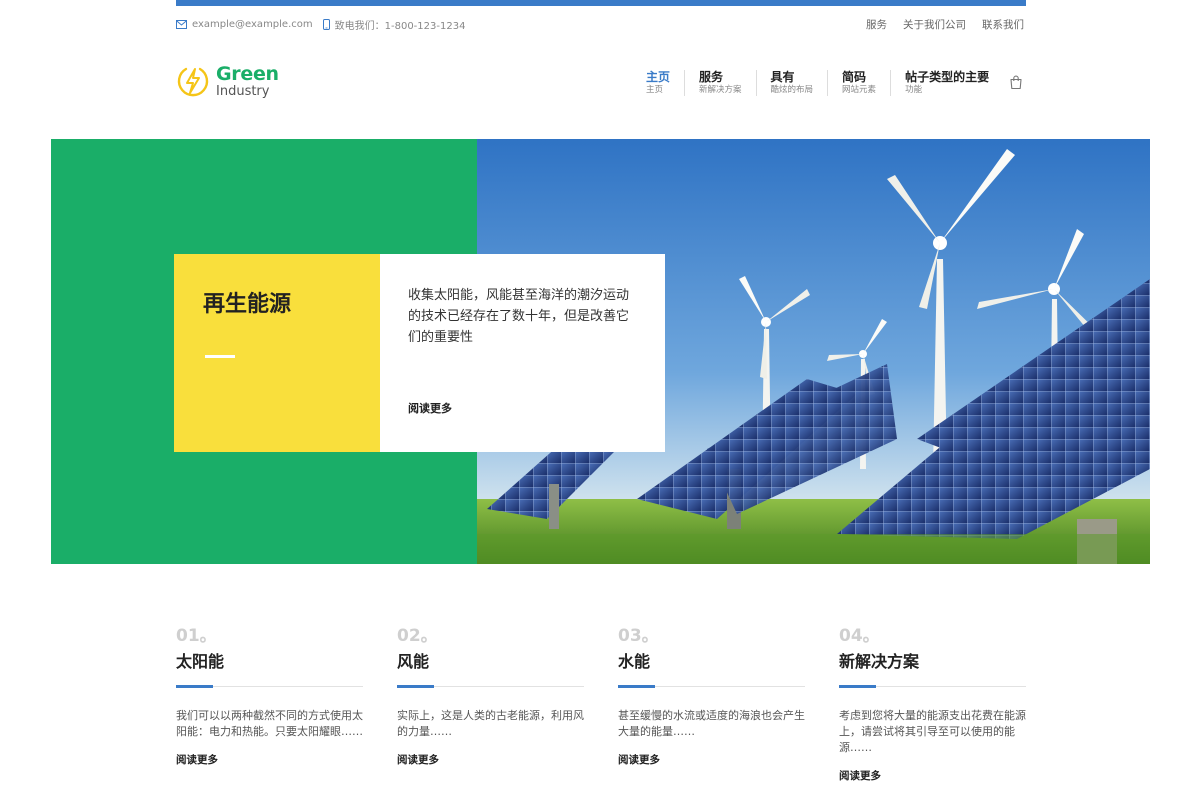 The height and width of the screenshot is (800, 1200). Describe the element at coordinates (247, 304) in the screenshot. I see `hero-heading: 再生能源` at that location.